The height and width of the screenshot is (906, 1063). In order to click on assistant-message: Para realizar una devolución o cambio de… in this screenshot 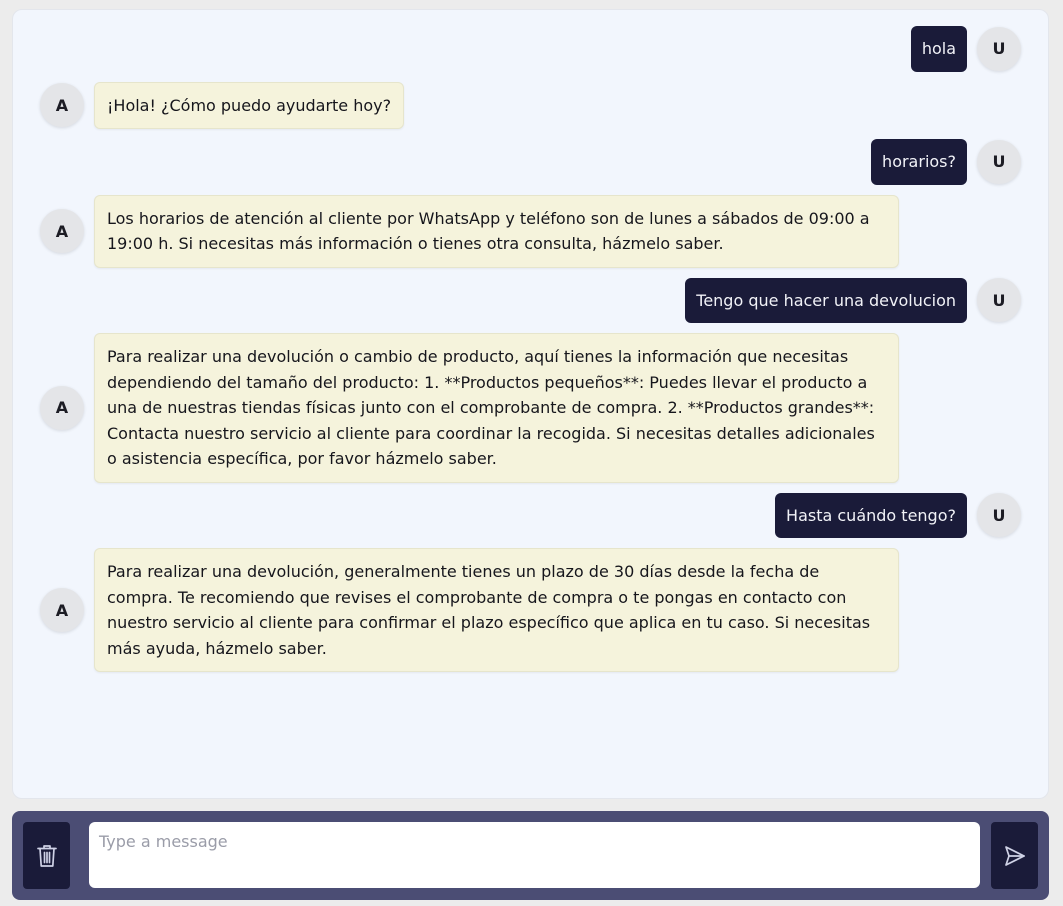, I will do `click(496, 408)`.